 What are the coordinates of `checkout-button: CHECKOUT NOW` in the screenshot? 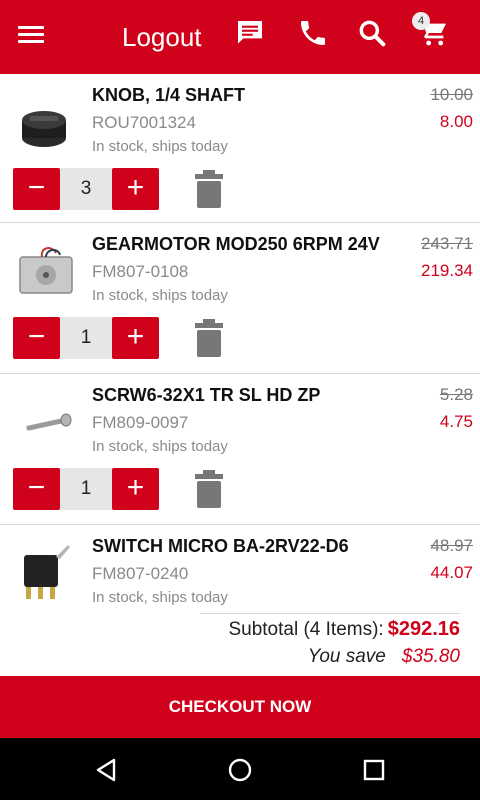 It's located at (240, 707).